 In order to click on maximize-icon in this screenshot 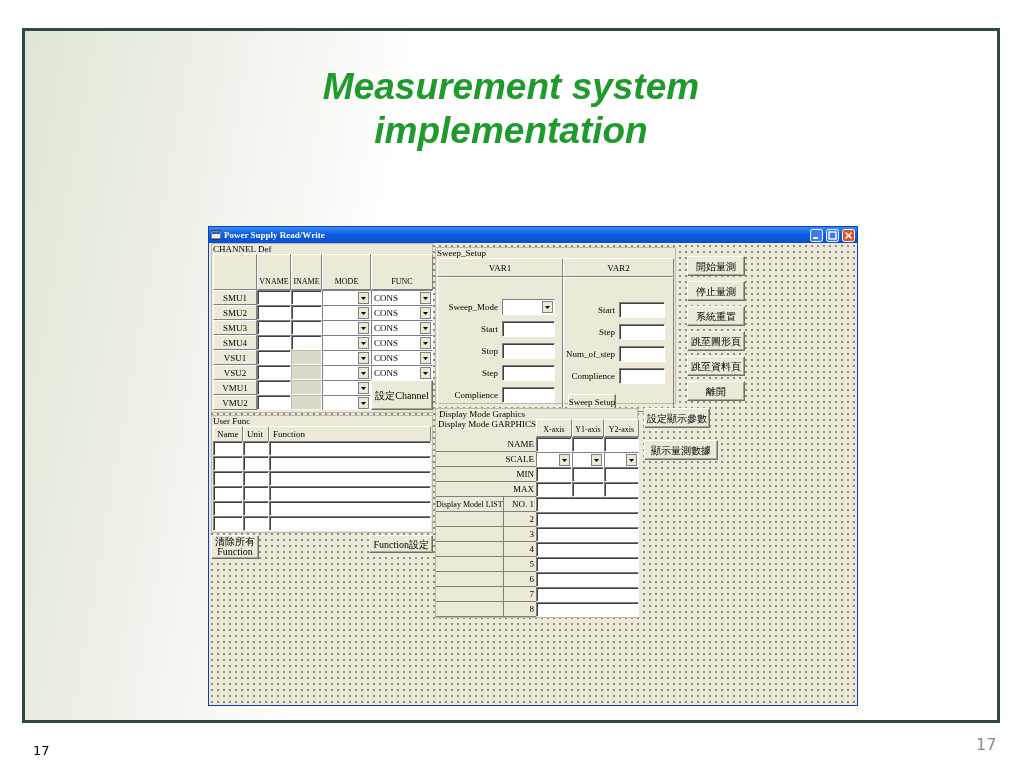, I will do `click(832, 235)`.